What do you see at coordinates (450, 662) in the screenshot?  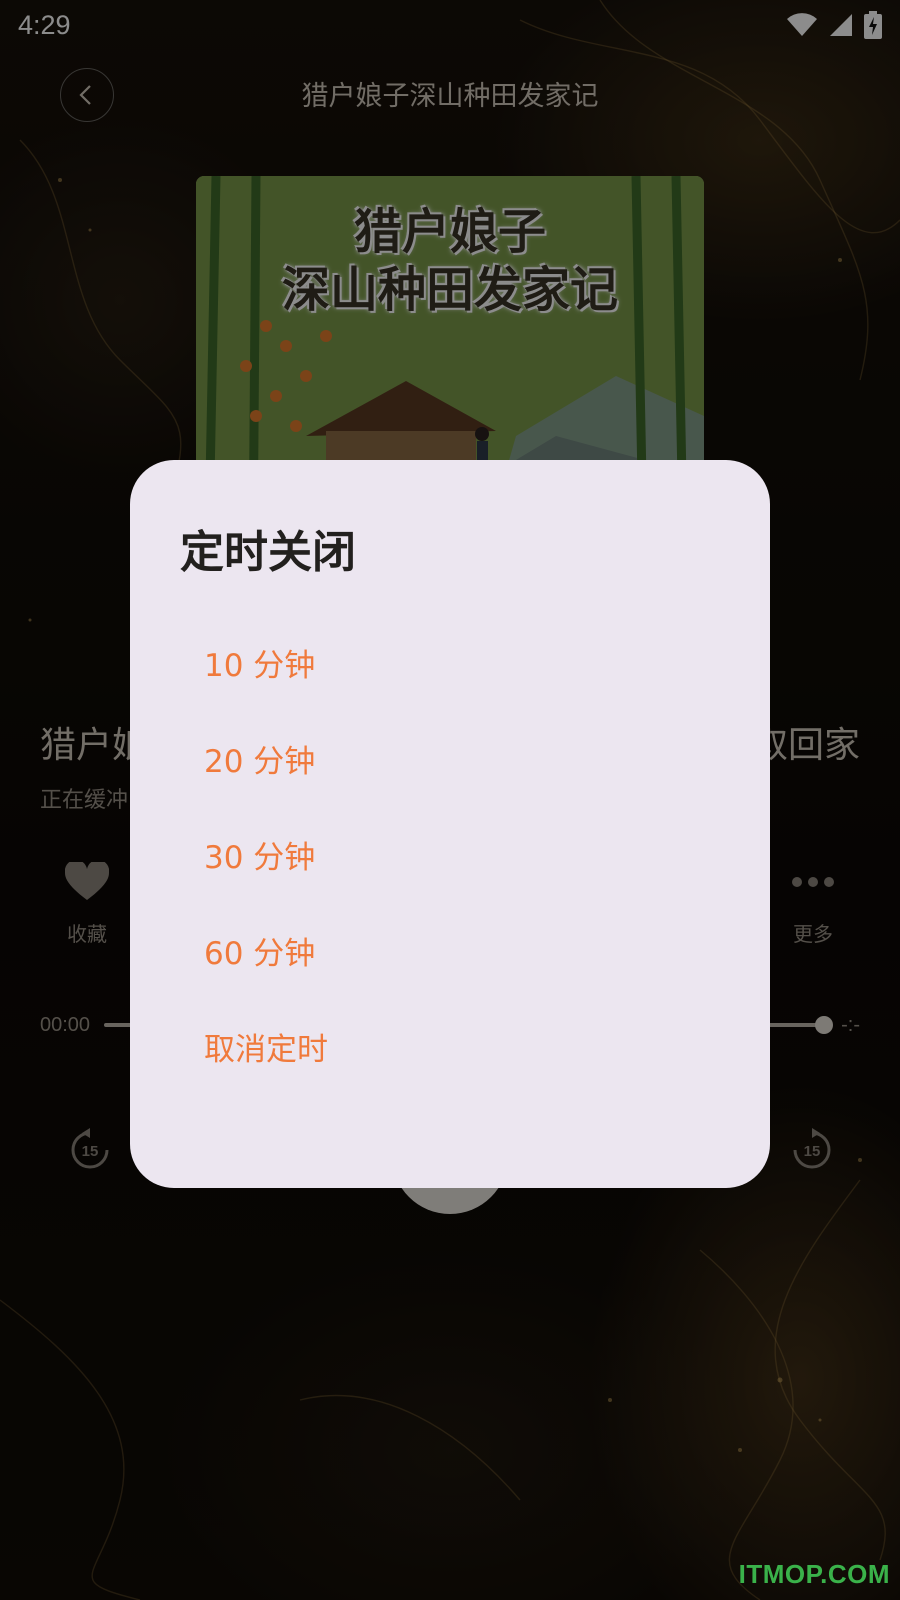 I see `option-10-min: 10 分钟` at bounding box center [450, 662].